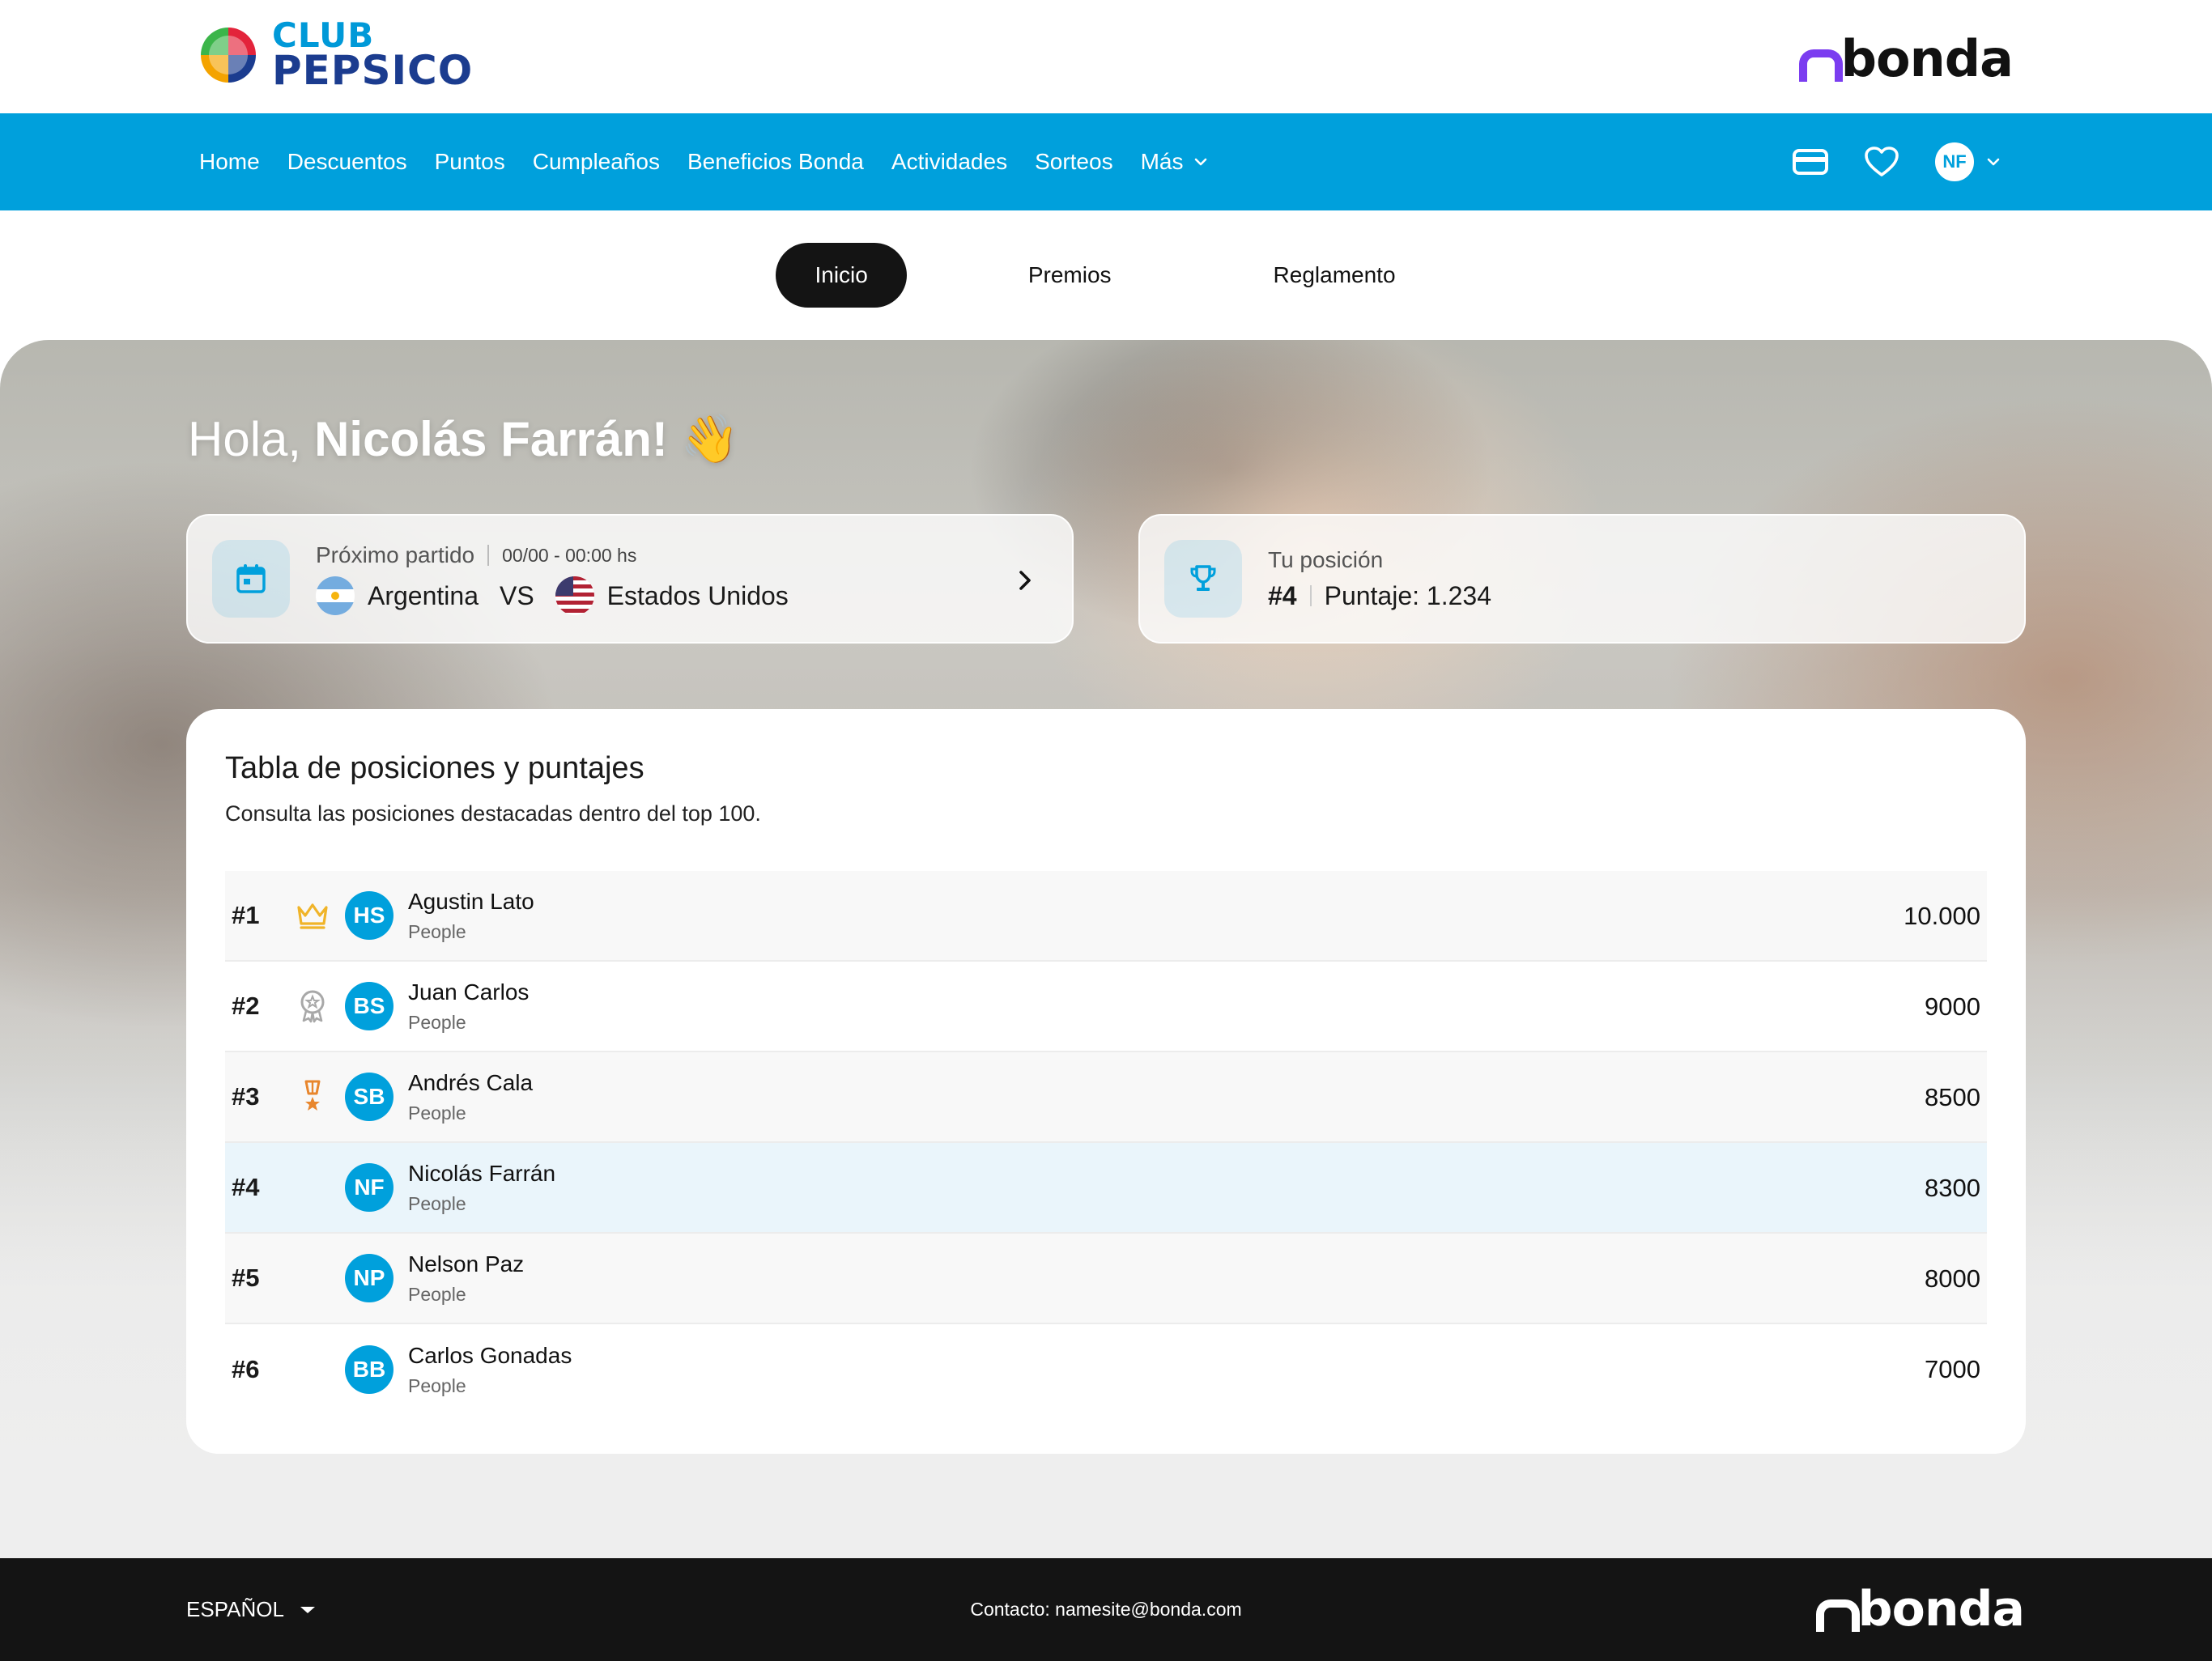 The image size is (2212, 1661). I want to click on row-person: Nelson Paz People, so click(466, 1279).